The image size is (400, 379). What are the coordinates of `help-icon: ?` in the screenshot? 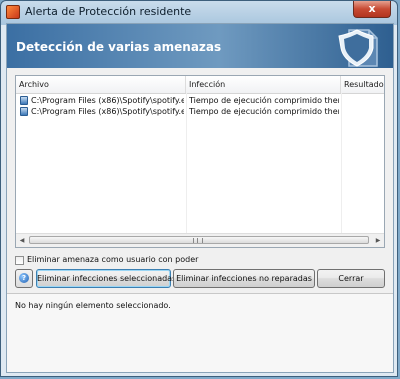 It's located at (24, 278).